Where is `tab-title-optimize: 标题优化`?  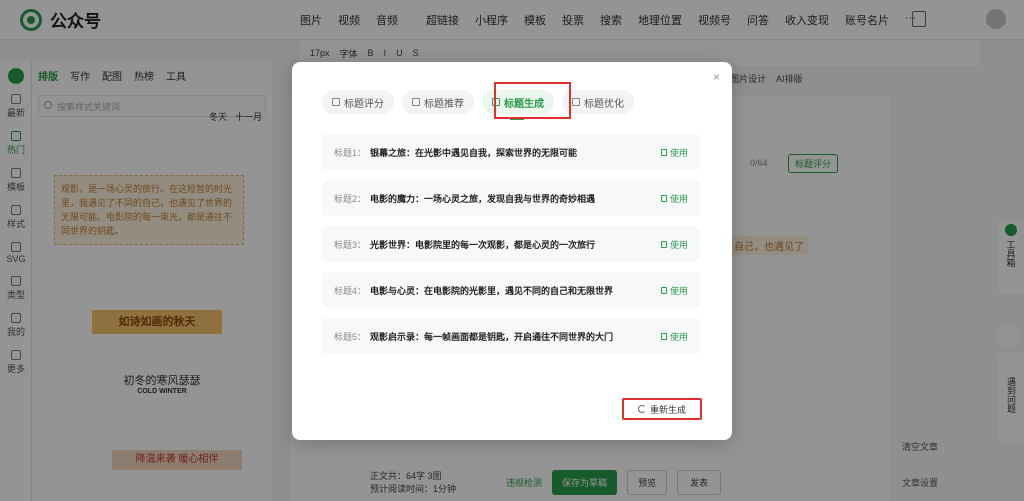
tab-title-optimize: 标题优化 is located at coordinates (598, 102).